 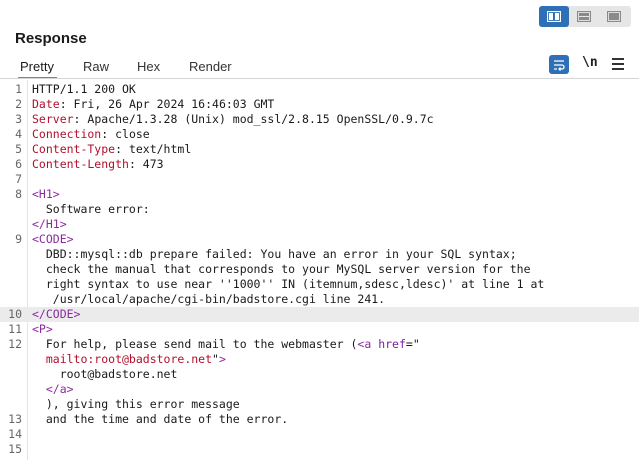 I want to click on line-number: 7, so click(x=18, y=179).